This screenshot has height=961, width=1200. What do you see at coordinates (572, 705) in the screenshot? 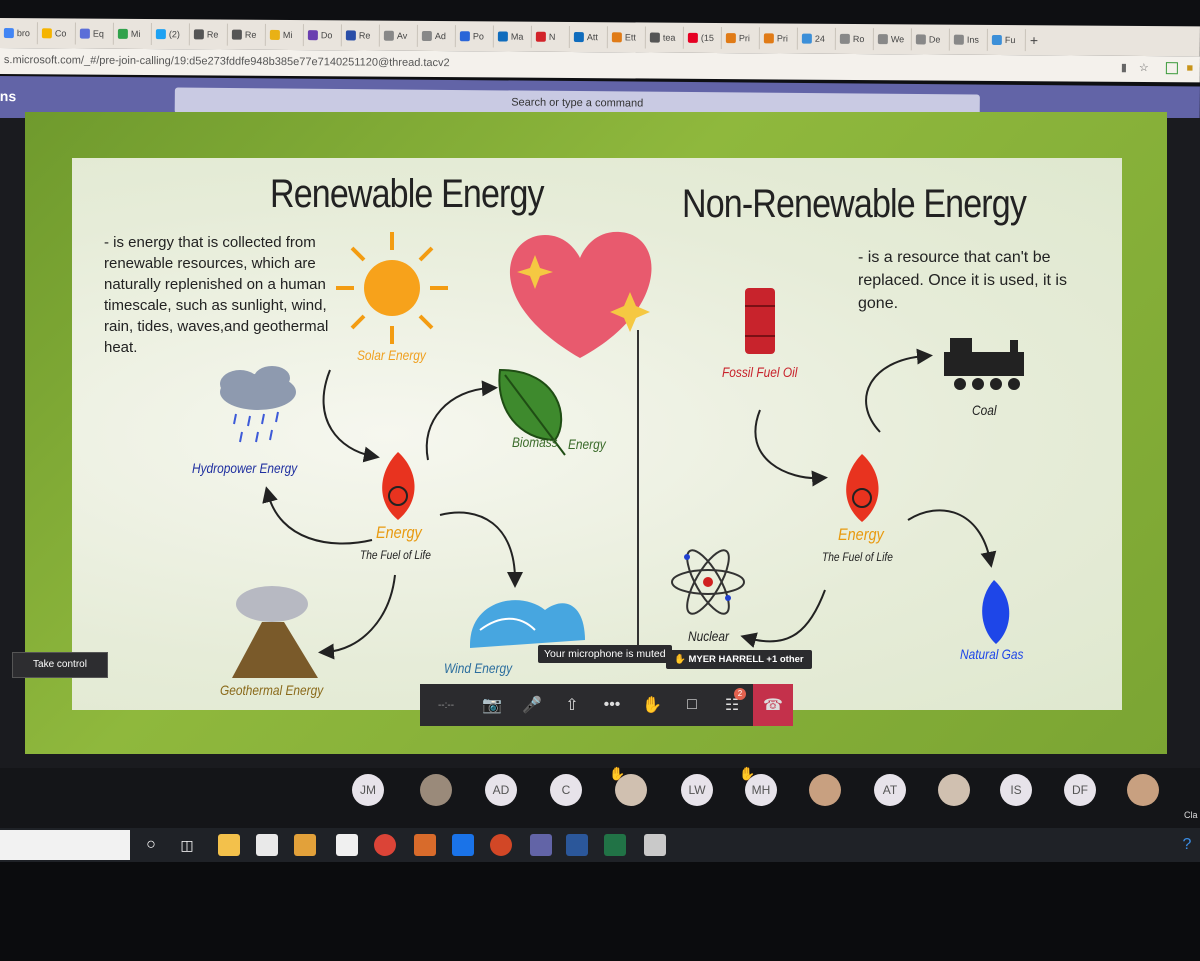
I see `share-screen-icon: ⇧` at bounding box center [572, 705].